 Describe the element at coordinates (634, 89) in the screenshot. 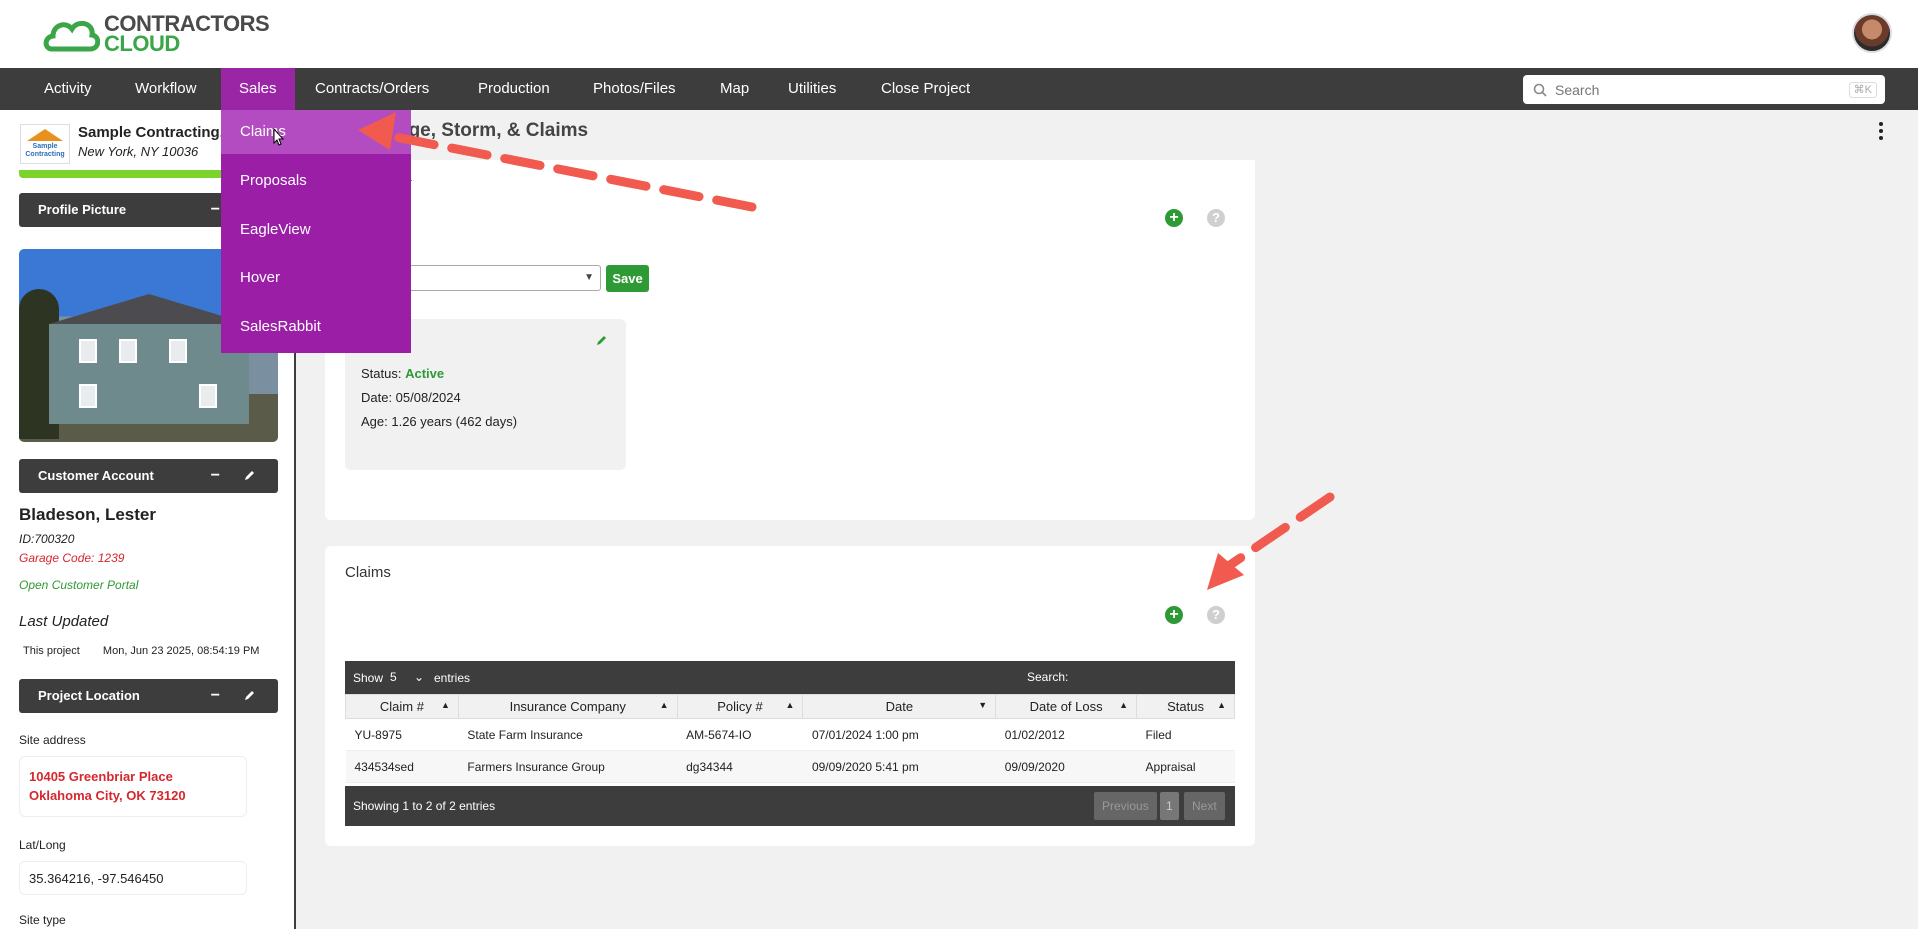

I see `nav-photos-files: Photos/Files` at that location.